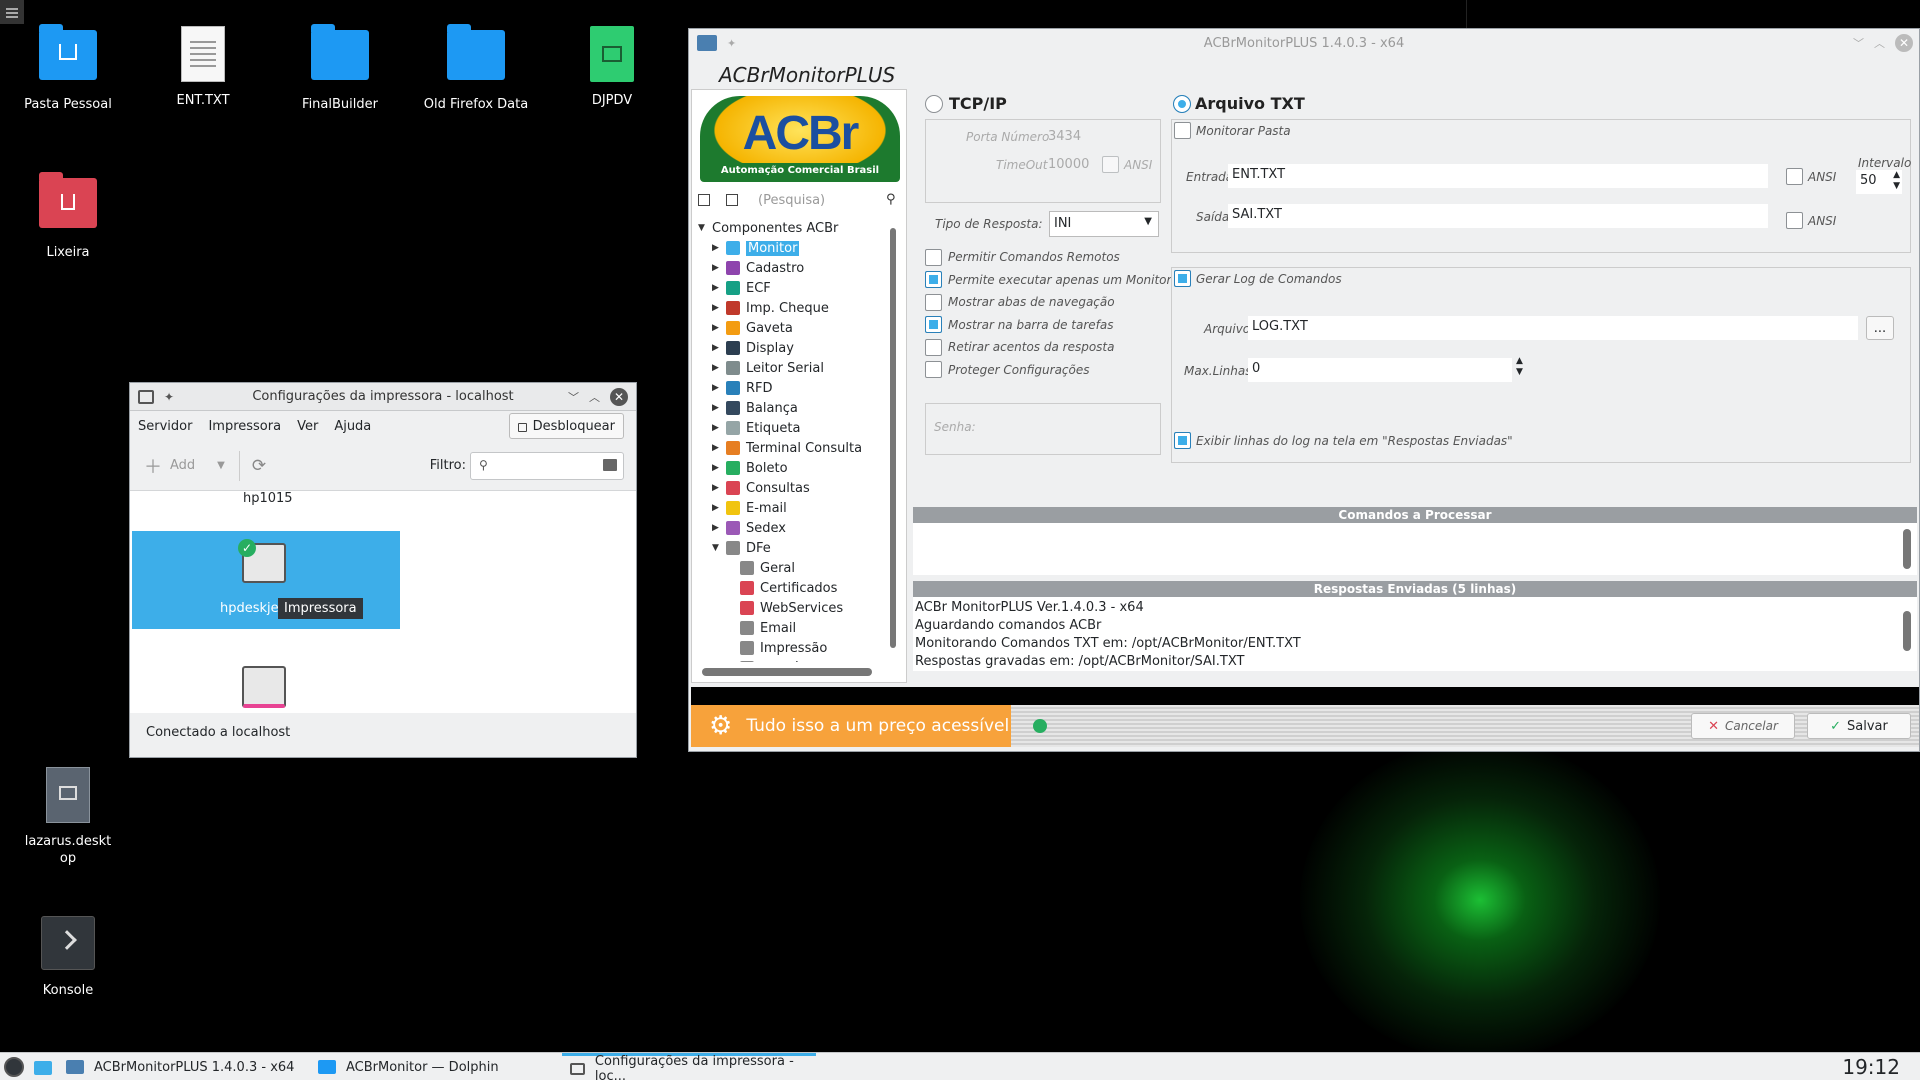 The width and height of the screenshot is (1920, 1080). I want to click on acbr-titlebar: ✦ ACBrMonitorPLUS 1.4.0.3 - x64 ﹀ ︿ ✕, so click(1304, 43).